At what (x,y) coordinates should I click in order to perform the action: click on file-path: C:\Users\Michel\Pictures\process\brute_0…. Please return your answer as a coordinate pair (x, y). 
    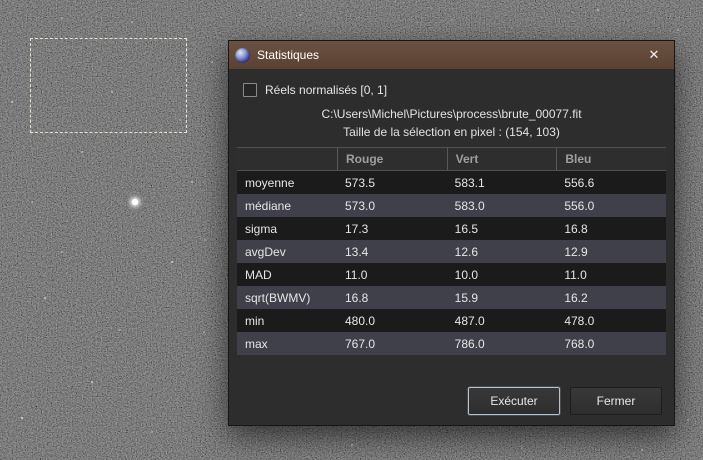
    Looking at the image, I should click on (451, 114).